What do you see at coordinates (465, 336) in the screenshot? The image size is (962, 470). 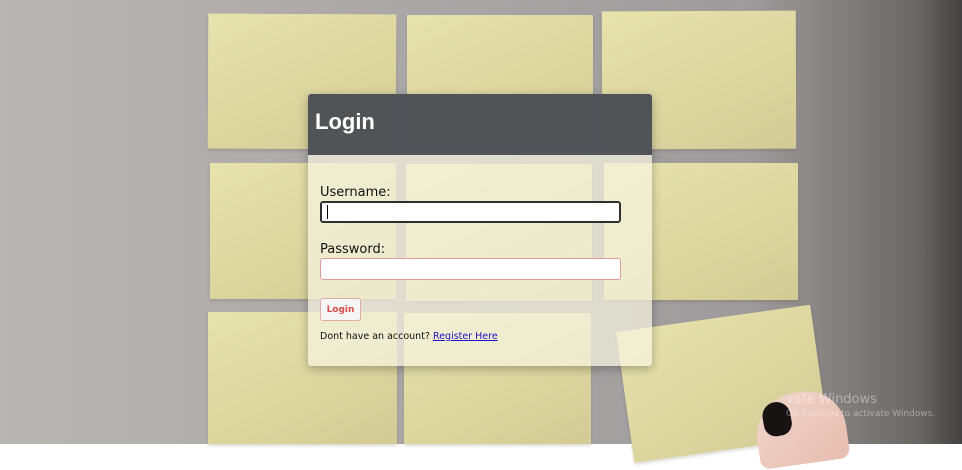 I see `register-link: Register Here` at bounding box center [465, 336].